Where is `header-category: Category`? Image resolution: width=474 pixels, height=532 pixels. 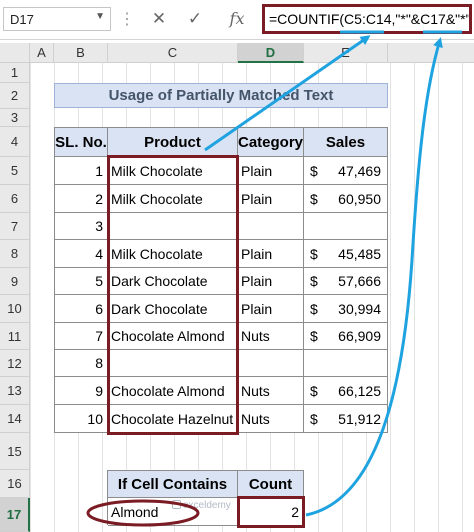 header-category: Category is located at coordinates (271, 142).